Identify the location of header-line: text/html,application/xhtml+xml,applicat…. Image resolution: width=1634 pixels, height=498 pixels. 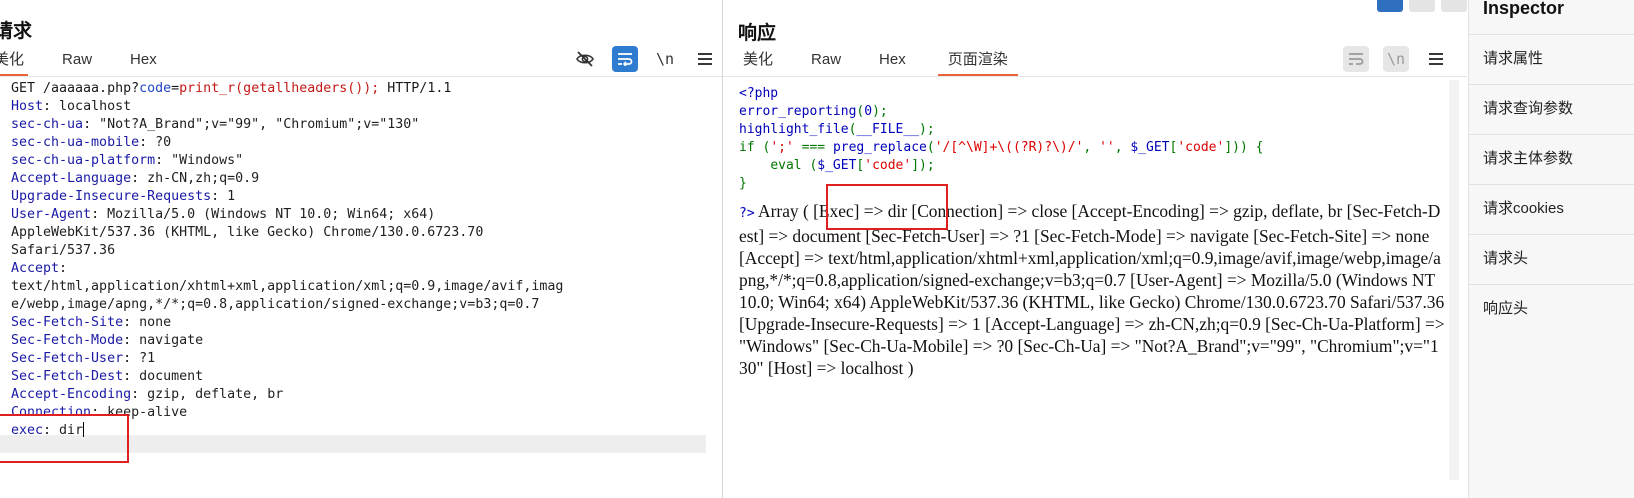
(287, 287).